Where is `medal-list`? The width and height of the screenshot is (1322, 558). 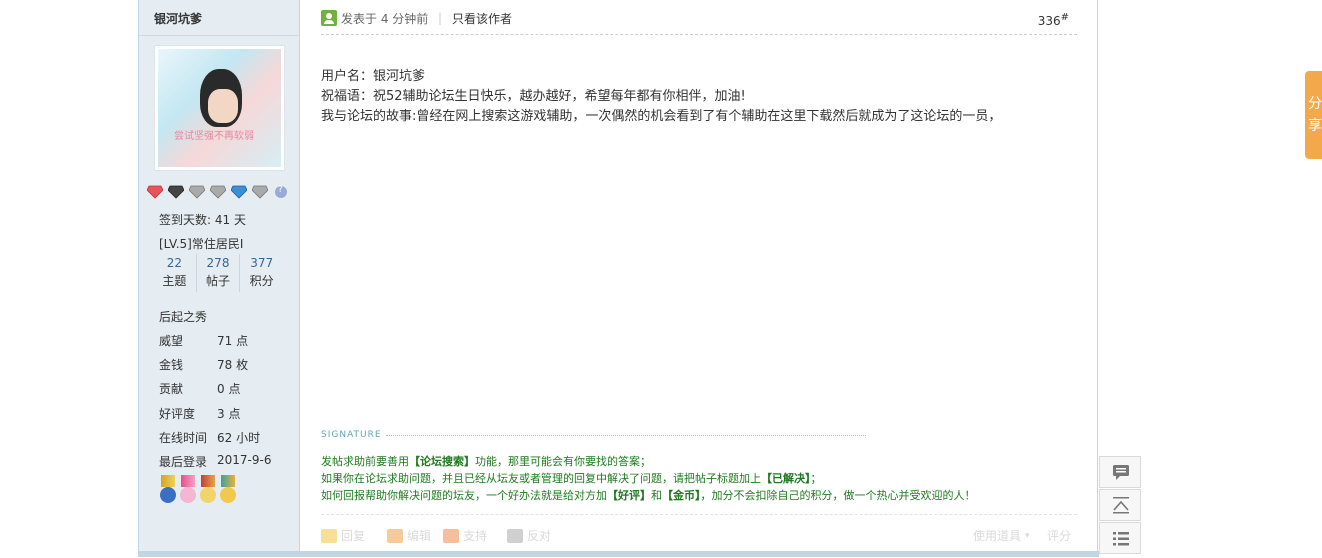 medal-list is located at coordinates (198, 491).